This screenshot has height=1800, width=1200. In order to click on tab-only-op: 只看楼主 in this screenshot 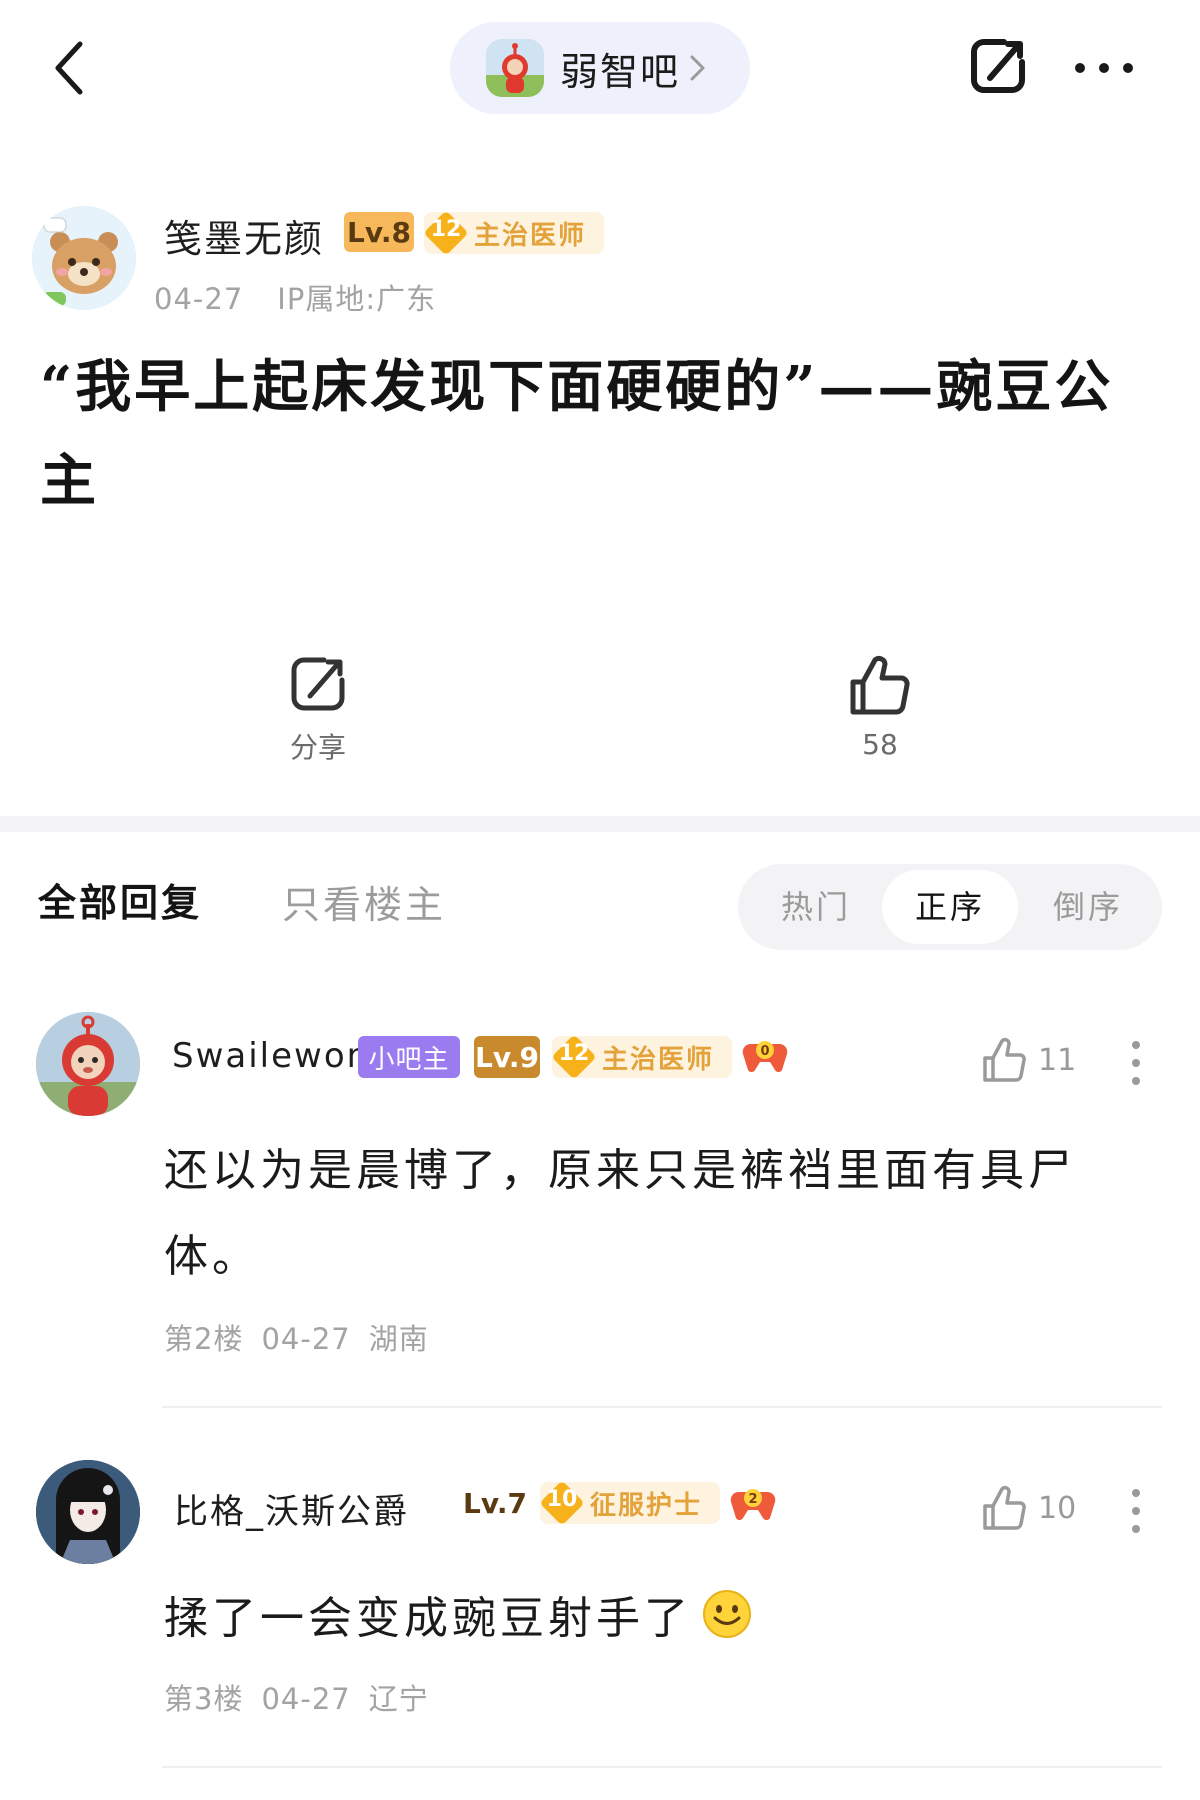, I will do `click(364, 901)`.